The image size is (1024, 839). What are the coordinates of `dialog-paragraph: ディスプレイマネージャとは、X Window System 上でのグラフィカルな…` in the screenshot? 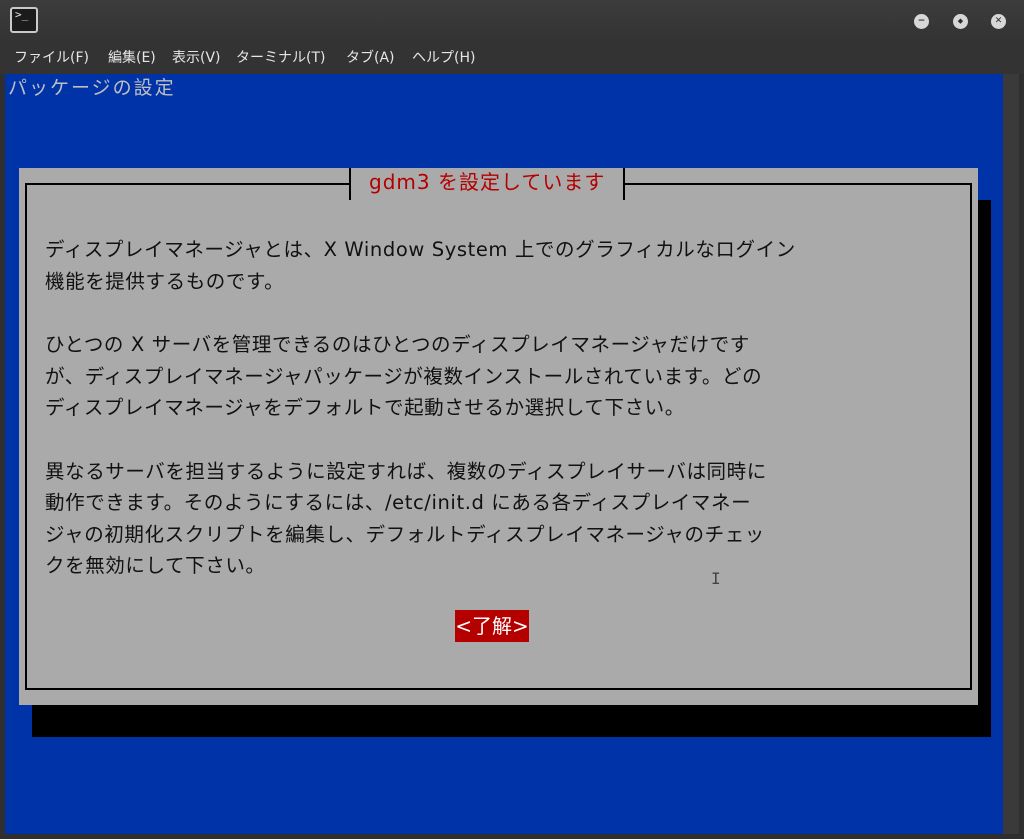 It's located at (420, 265).